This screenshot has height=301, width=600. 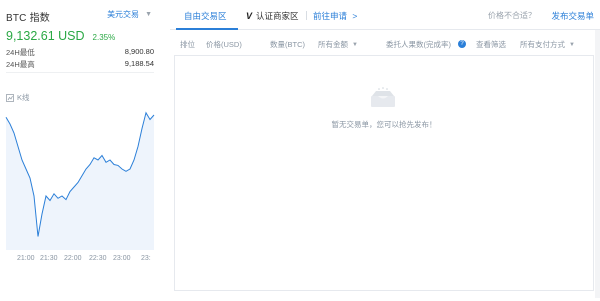 What do you see at coordinates (384, 124) in the screenshot?
I see `empty-message: 暂无交易单，您可以抢先发布！` at bounding box center [384, 124].